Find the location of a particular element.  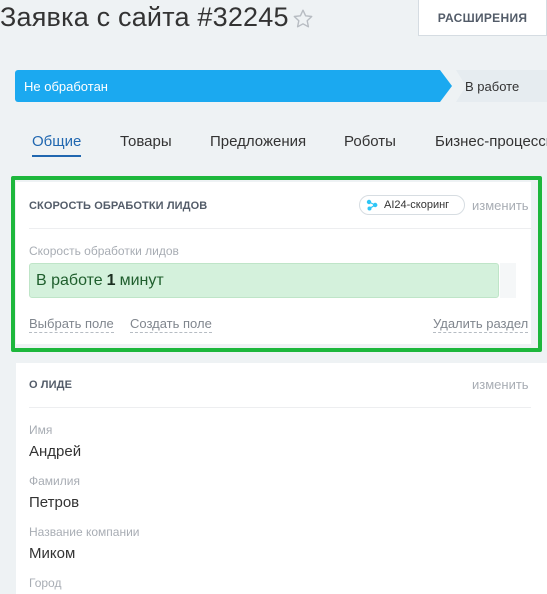

stage-current-arrow is located at coordinates (446, 86).